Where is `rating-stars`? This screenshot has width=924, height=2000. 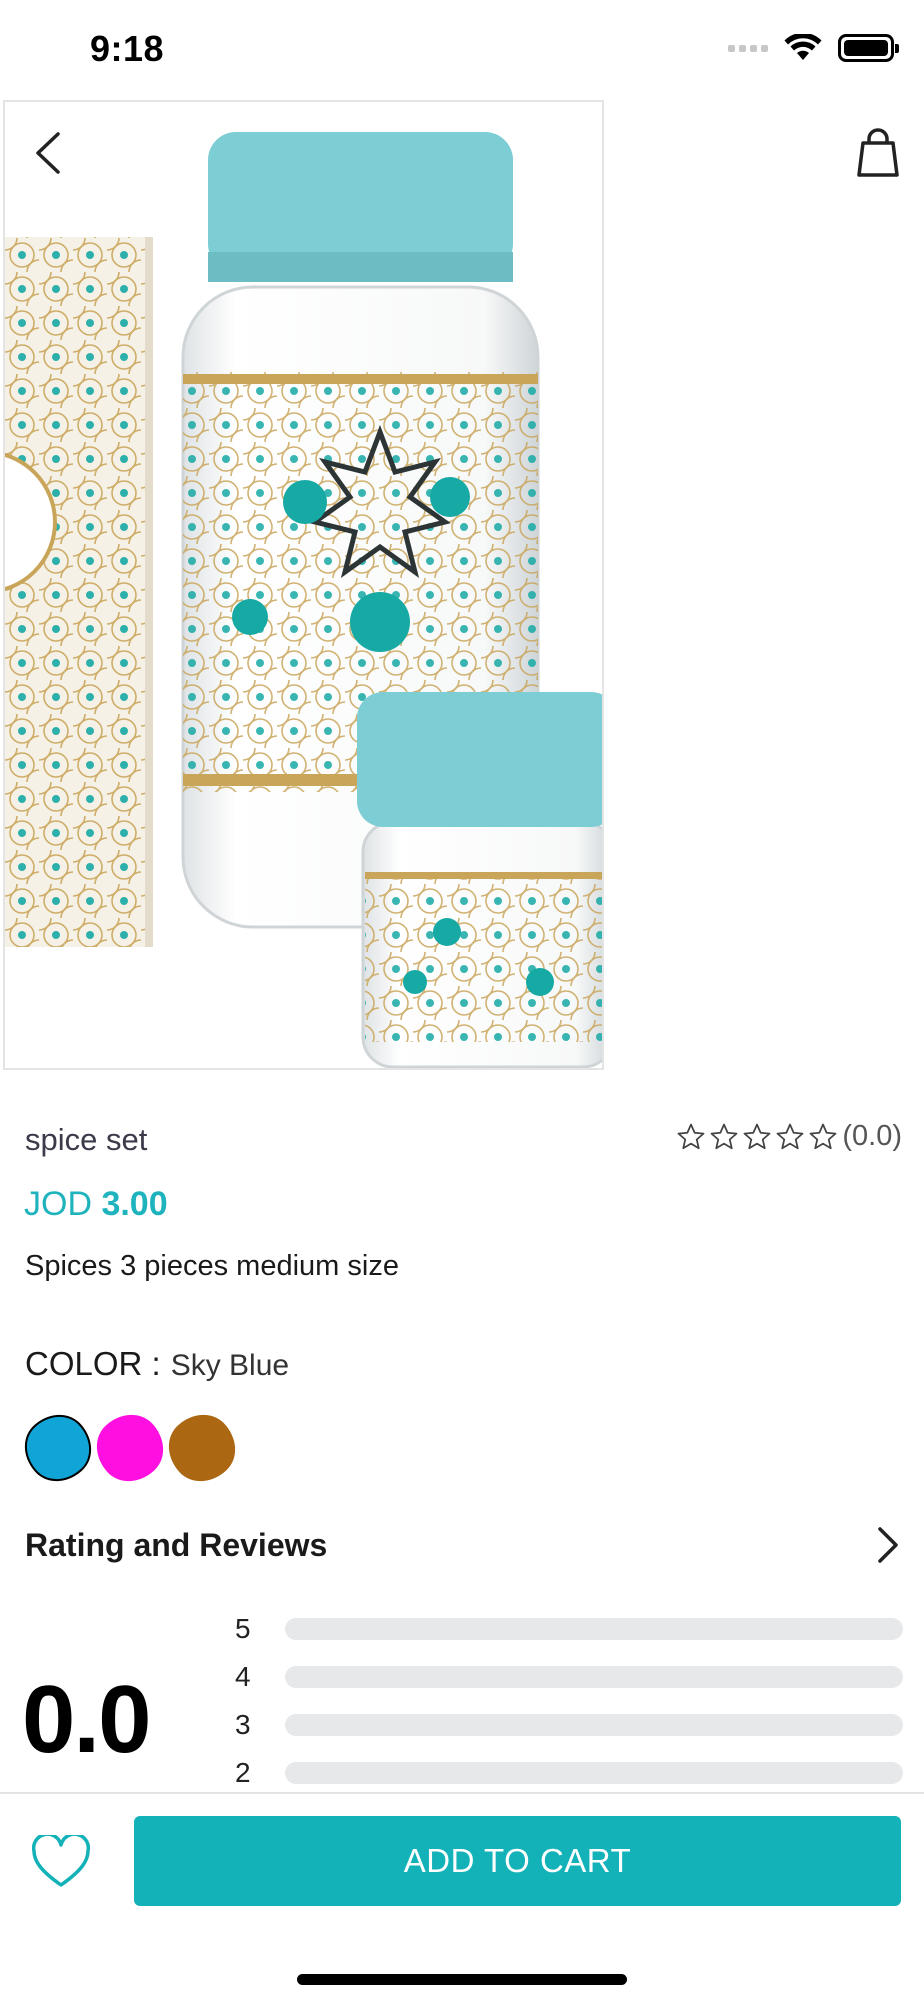 rating-stars is located at coordinates (757, 1137).